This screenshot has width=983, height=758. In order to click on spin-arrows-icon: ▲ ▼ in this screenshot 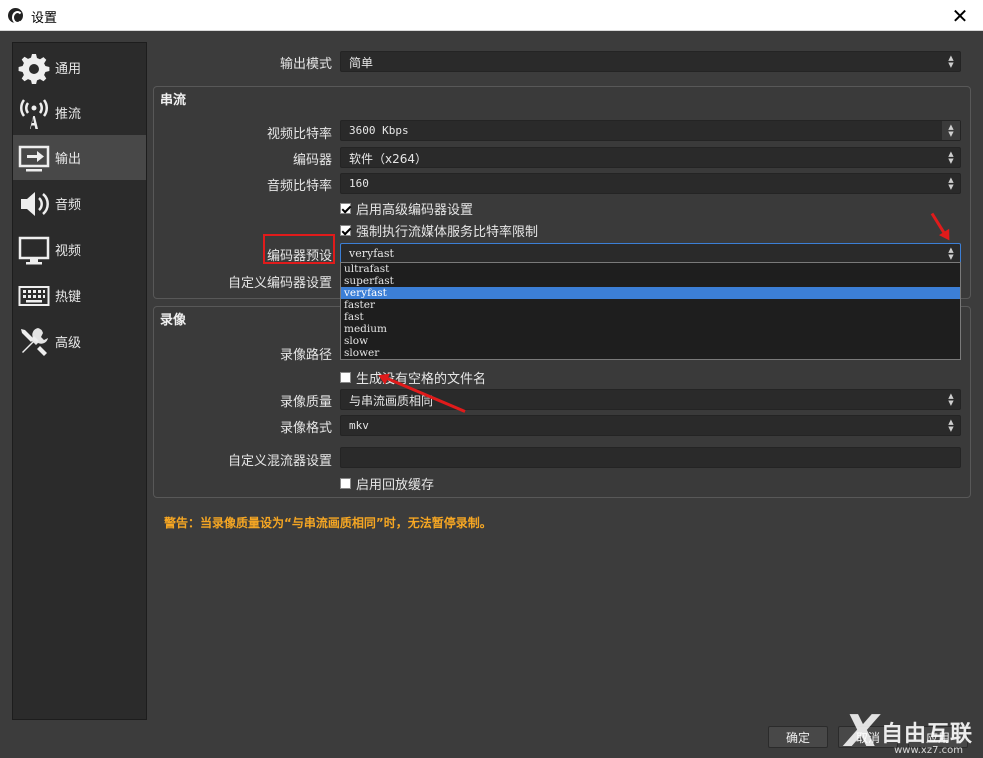, I will do `click(951, 130)`.